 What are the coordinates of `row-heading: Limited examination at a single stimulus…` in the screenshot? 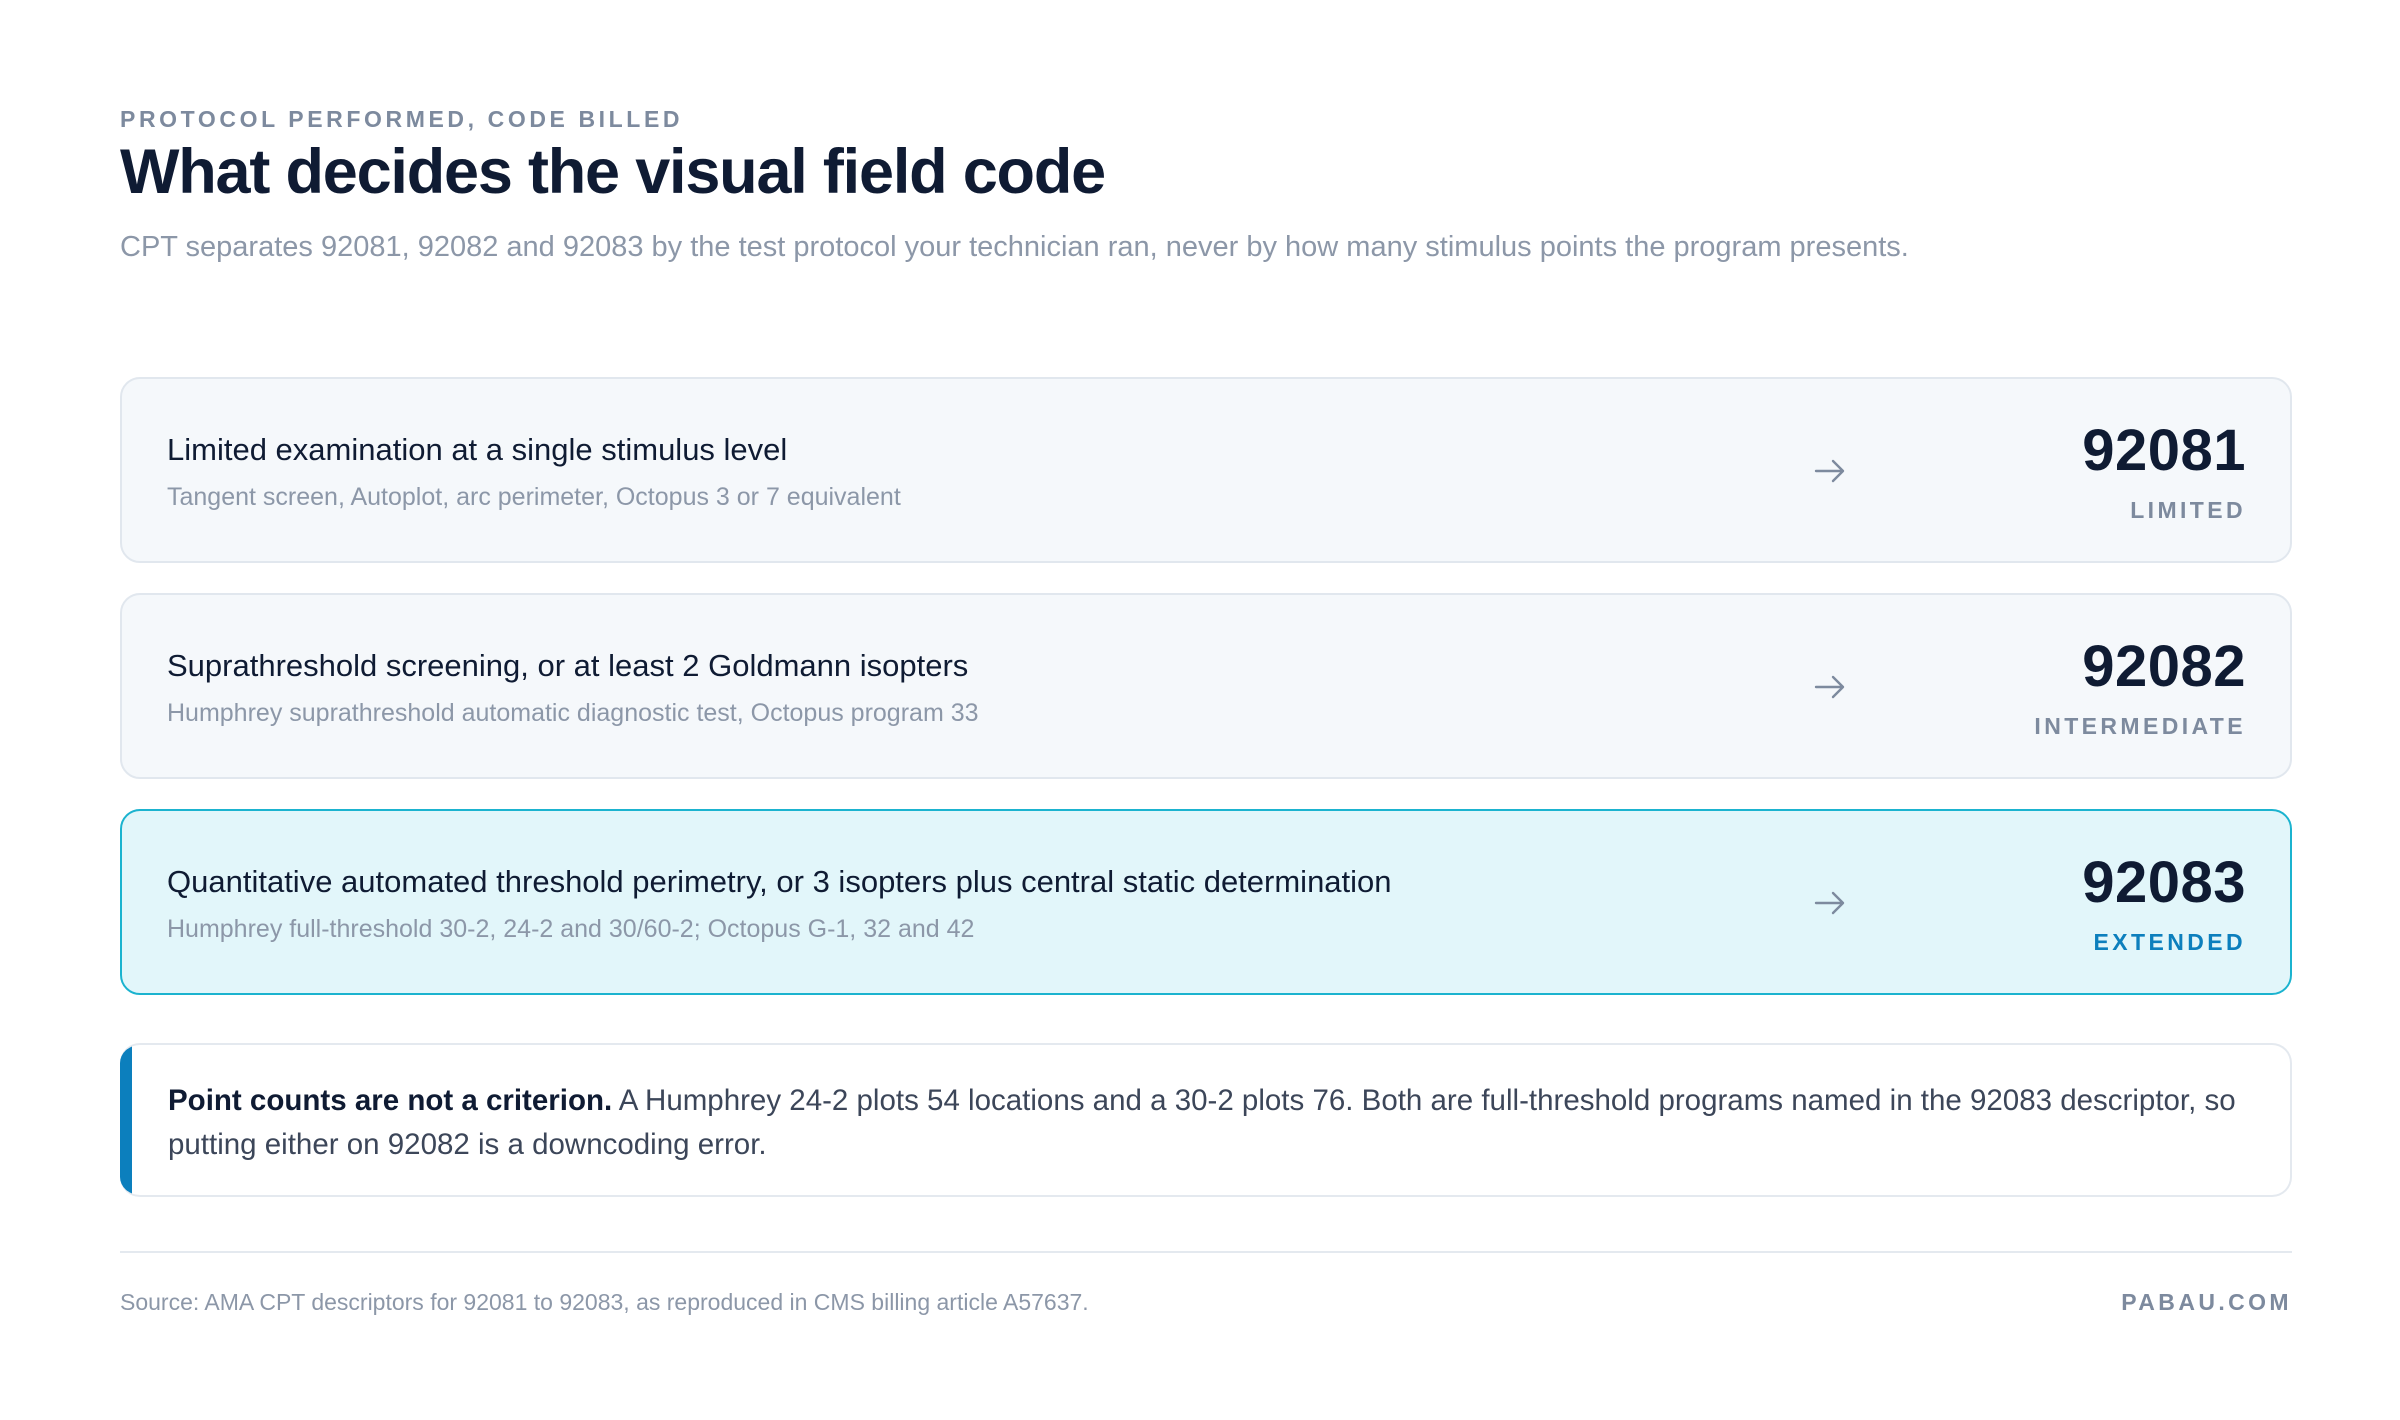 It's located at (477, 449).